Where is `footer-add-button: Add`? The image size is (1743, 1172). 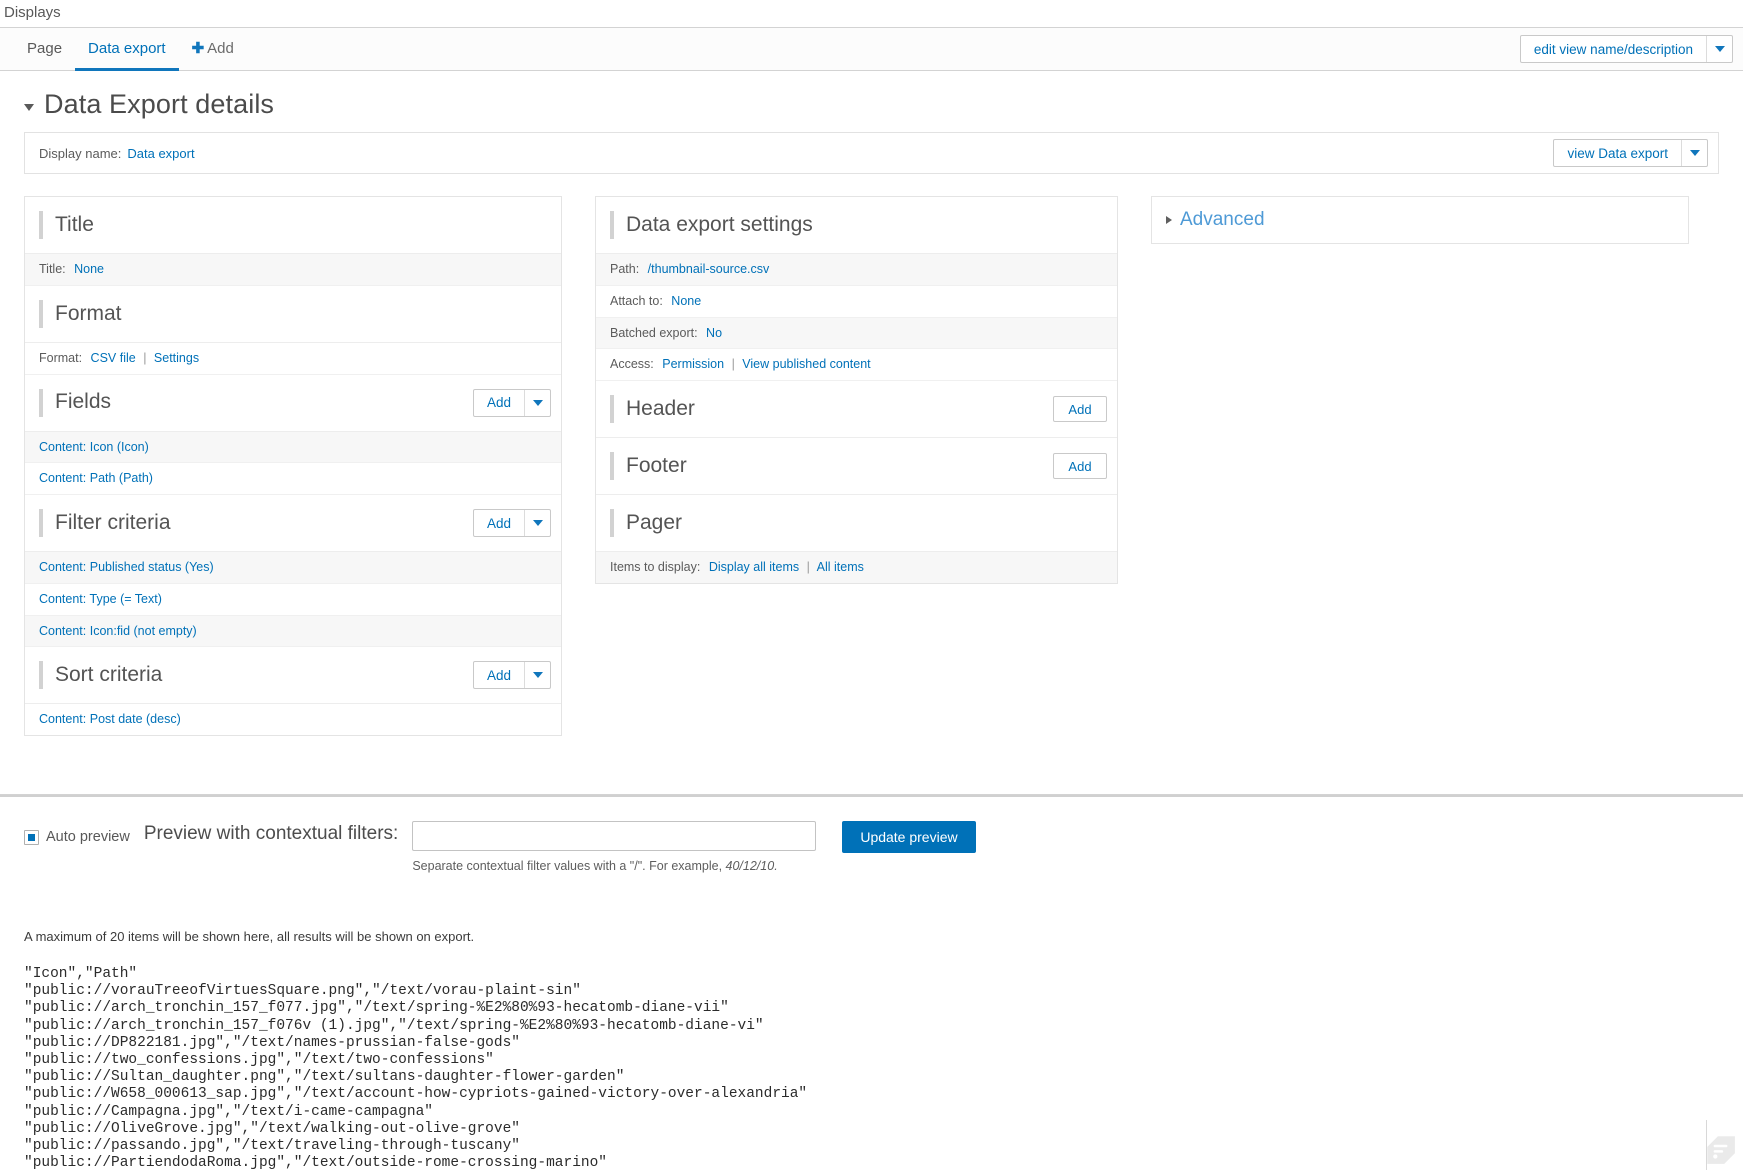
footer-add-button: Add is located at coordinates (1080, 466).